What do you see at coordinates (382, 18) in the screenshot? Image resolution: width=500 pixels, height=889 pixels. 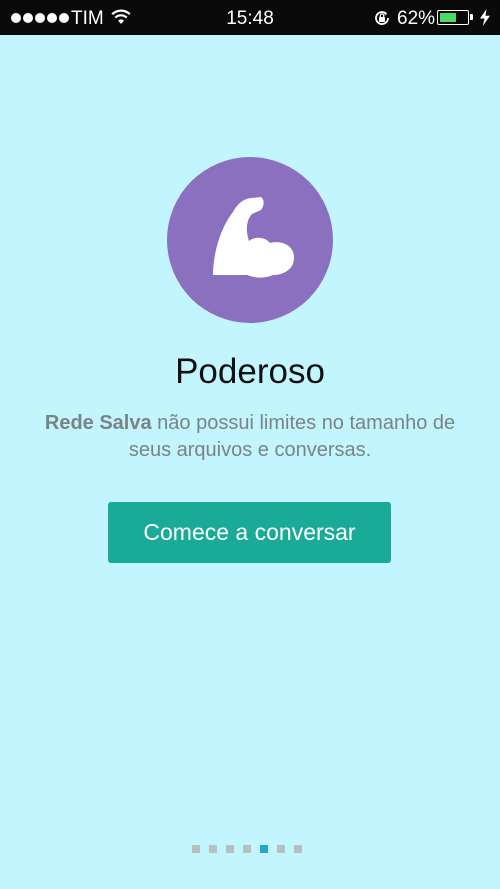 I see `rotation-lock-icon` at bounding box center [382, 18].